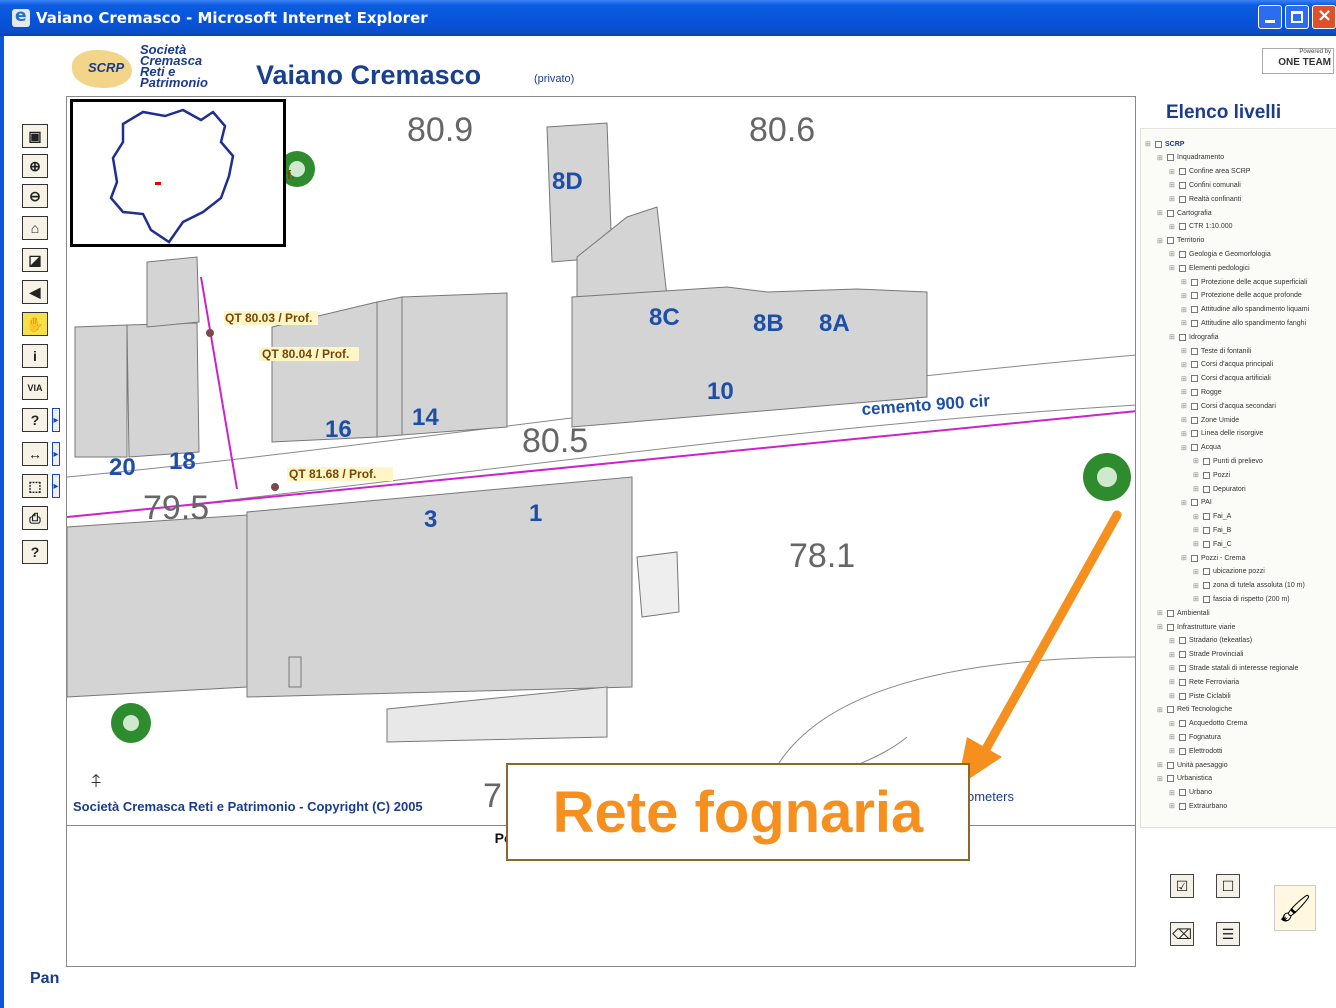 The width and height of the screenshot is (1336, 1008). I want to click on info-tool: i, so click(35, 356).